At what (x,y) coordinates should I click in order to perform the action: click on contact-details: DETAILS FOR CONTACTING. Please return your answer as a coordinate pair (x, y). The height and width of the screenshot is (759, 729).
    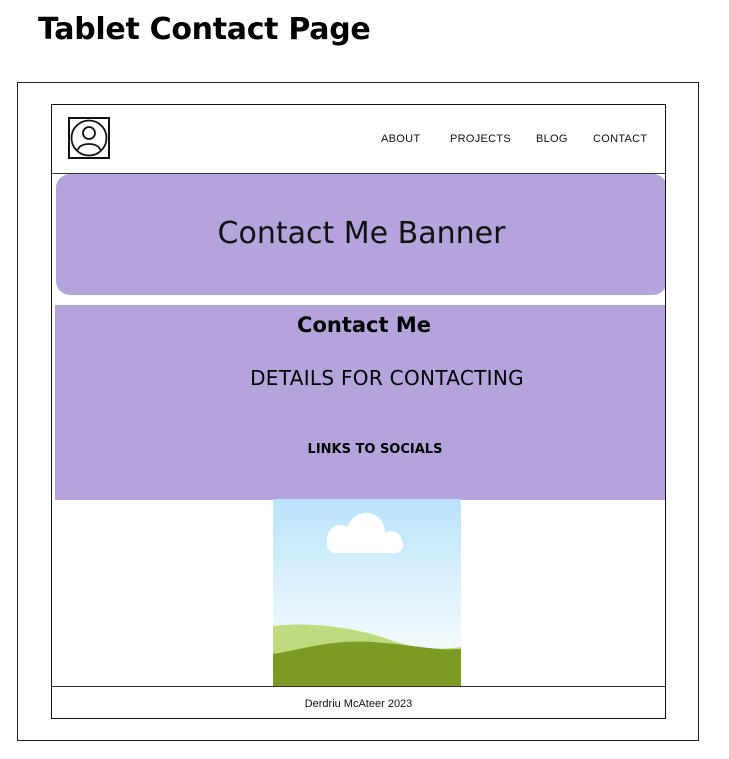
    Looking at the image, I should click on (387, 378).